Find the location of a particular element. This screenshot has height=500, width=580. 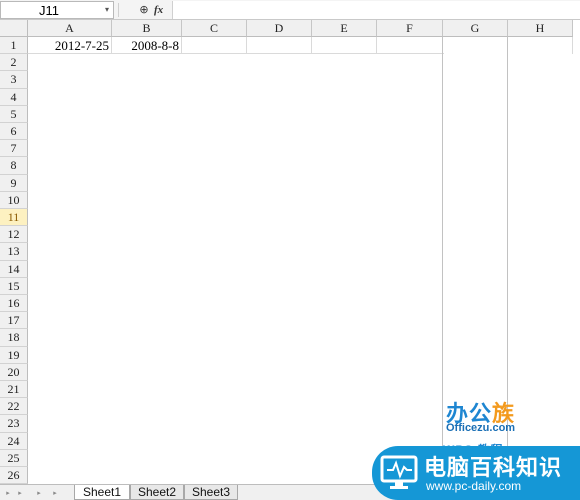

row-header-14: 14 is located at coordinates (14, 269).